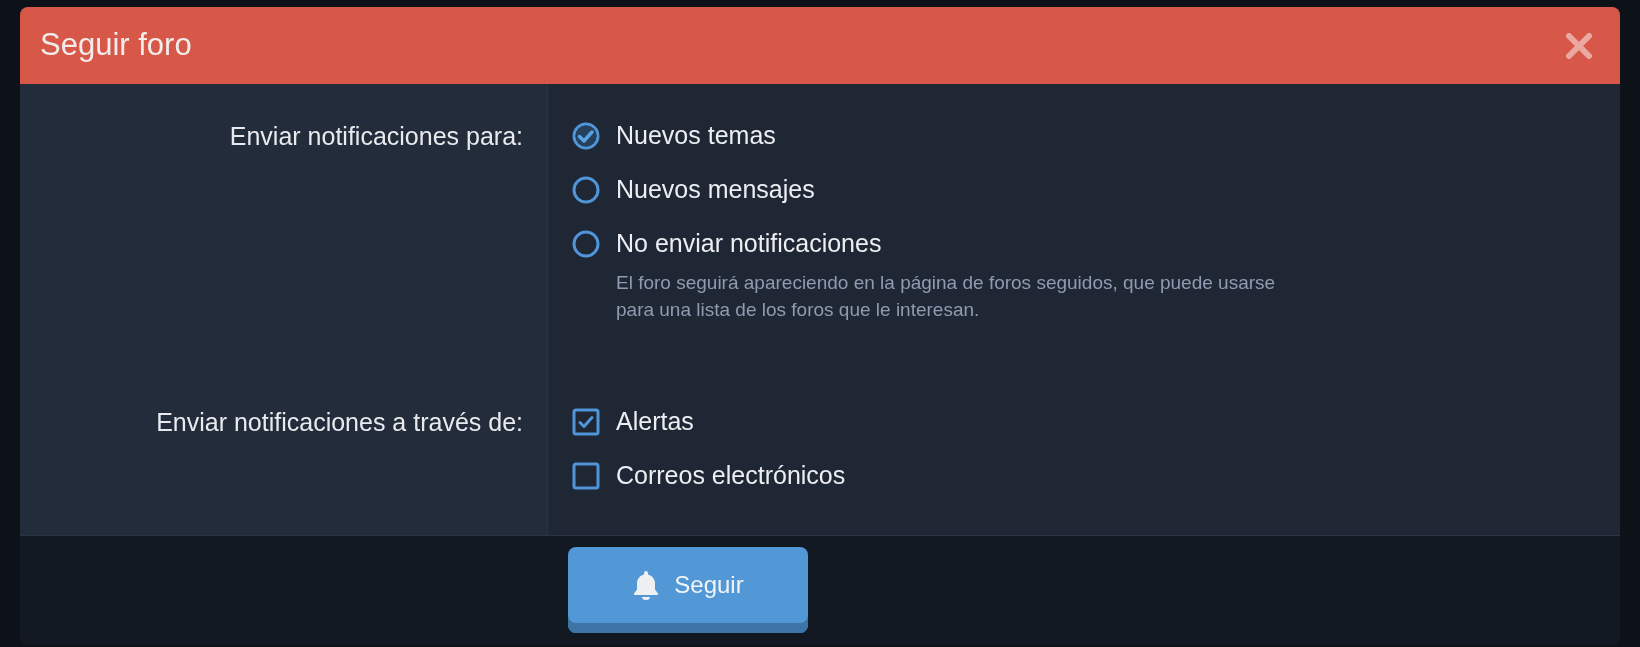 The width and height of the screenshot is (1640, 647). What do you see at coordinates (1579, 45) in the screenshot?
I see `close-icon` at bounding box center [1579, 45].